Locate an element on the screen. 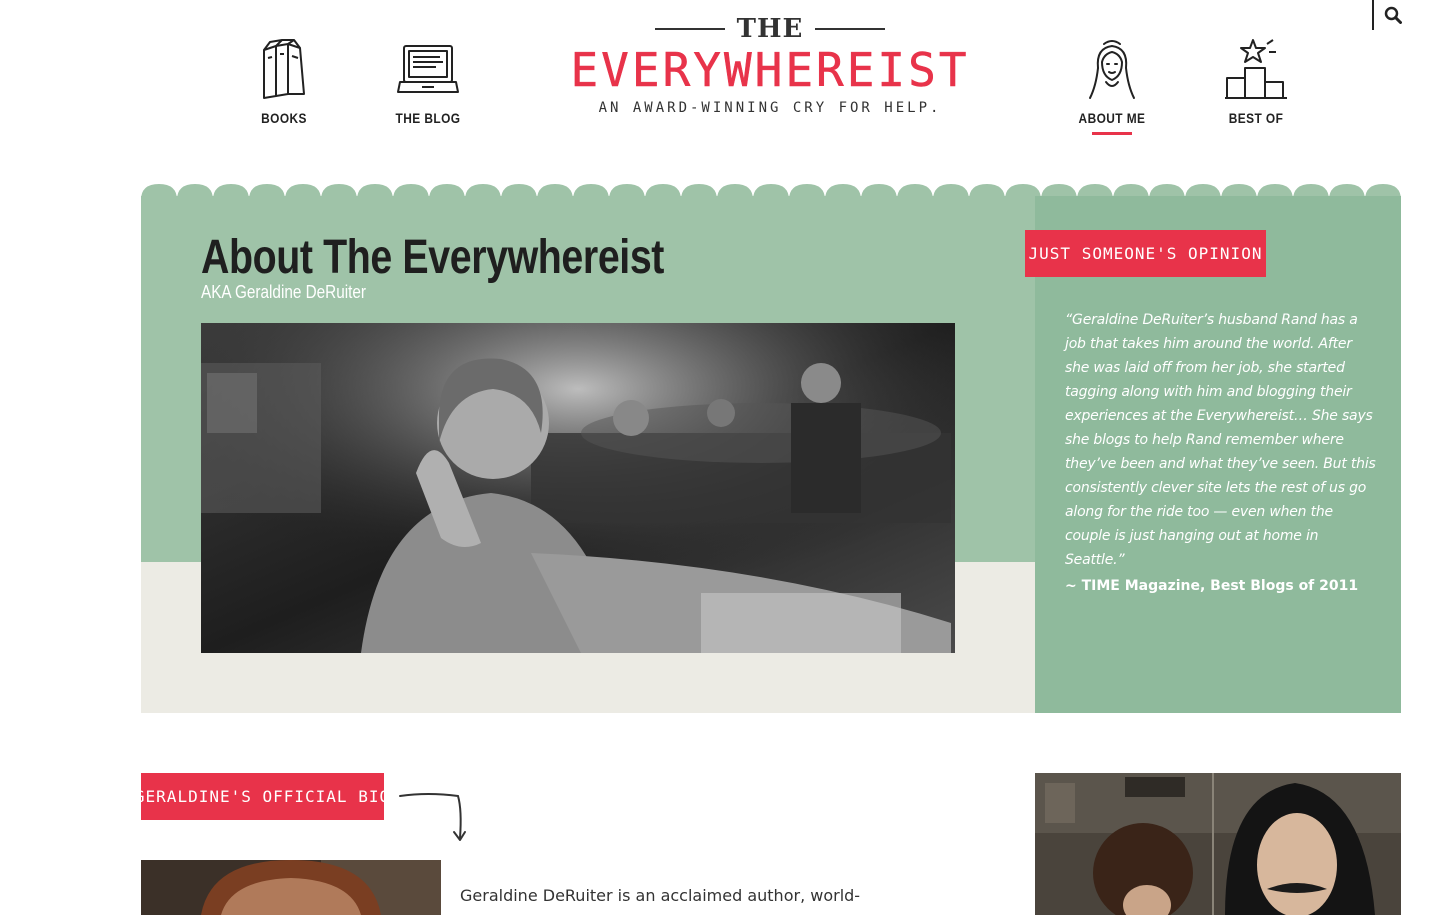 The height and width of the screenshot is (915, 1444). nav-label-the-blog: THE BLOG is located at coordinates (428, 118).